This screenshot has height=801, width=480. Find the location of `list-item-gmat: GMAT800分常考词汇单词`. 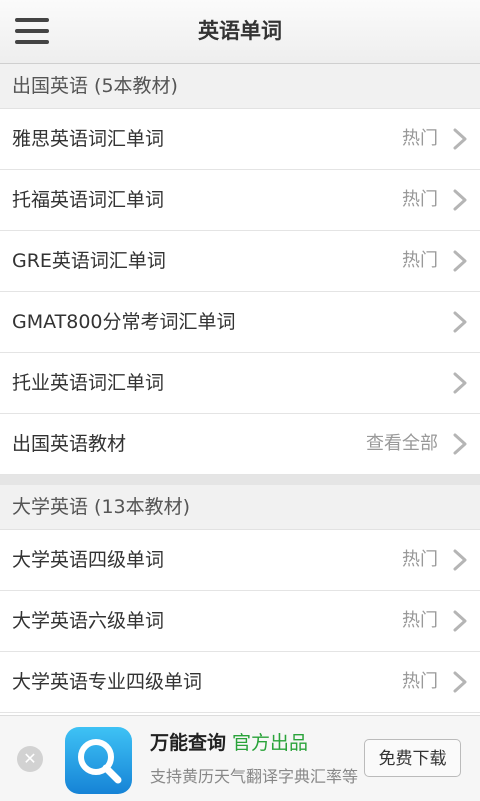

list-item-gmat: GMAT800分常考词汇单词 is located at coordinates (240, 322).